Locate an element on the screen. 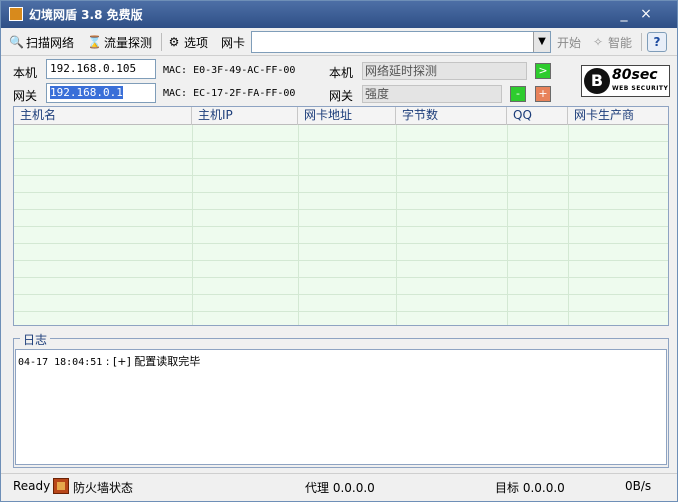  status-ready: Ready is located at coordinates (32, 486).